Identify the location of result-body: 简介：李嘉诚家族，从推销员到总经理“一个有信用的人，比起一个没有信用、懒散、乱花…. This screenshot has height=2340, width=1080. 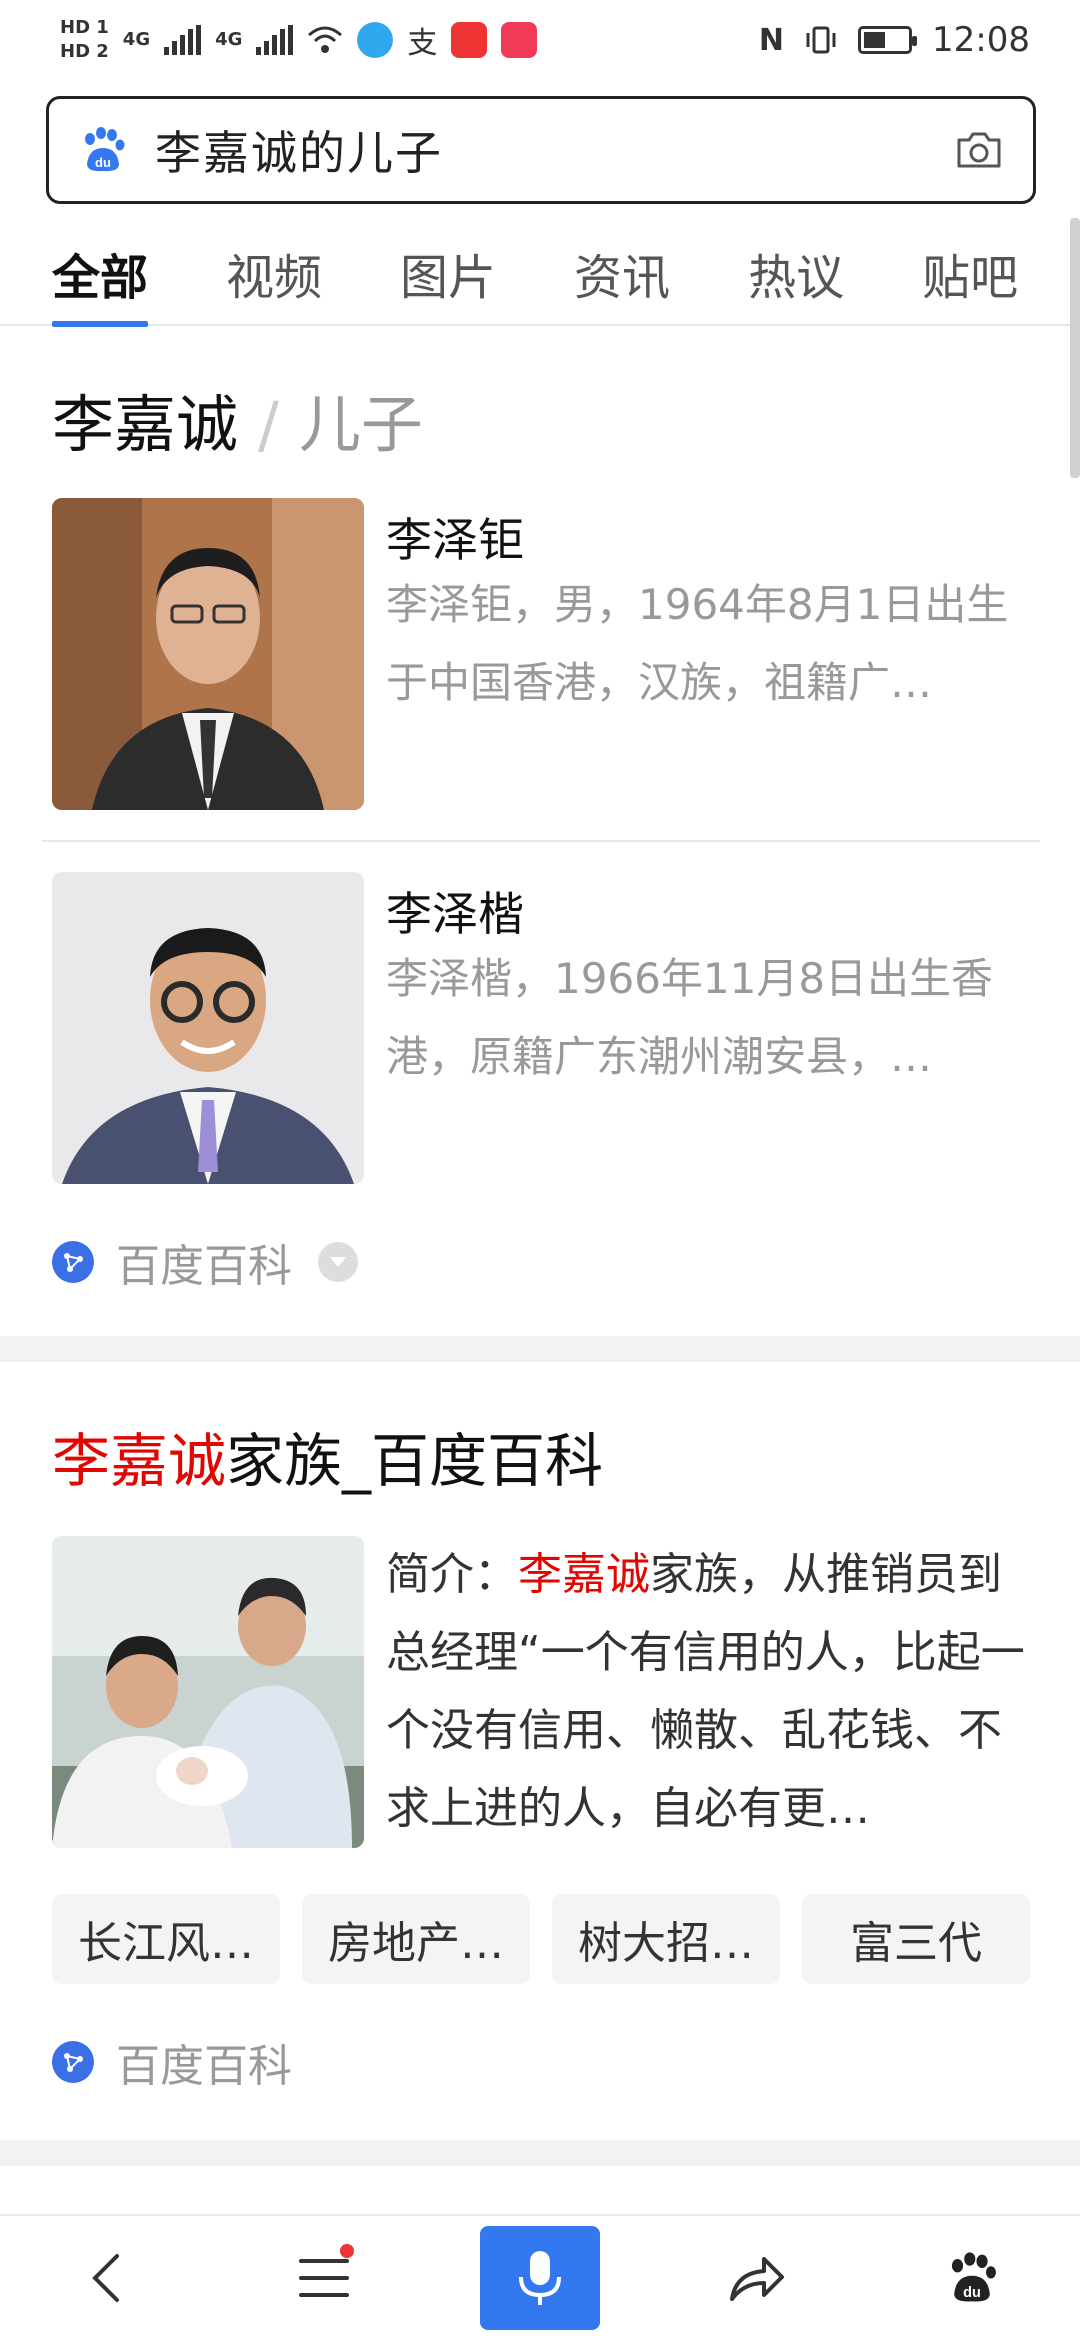
(542, 1692).